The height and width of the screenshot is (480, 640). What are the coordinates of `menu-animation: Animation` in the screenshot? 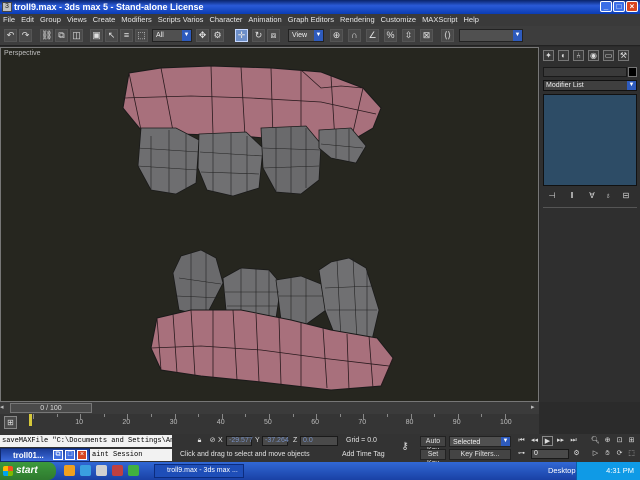 It's located at (264, 20).